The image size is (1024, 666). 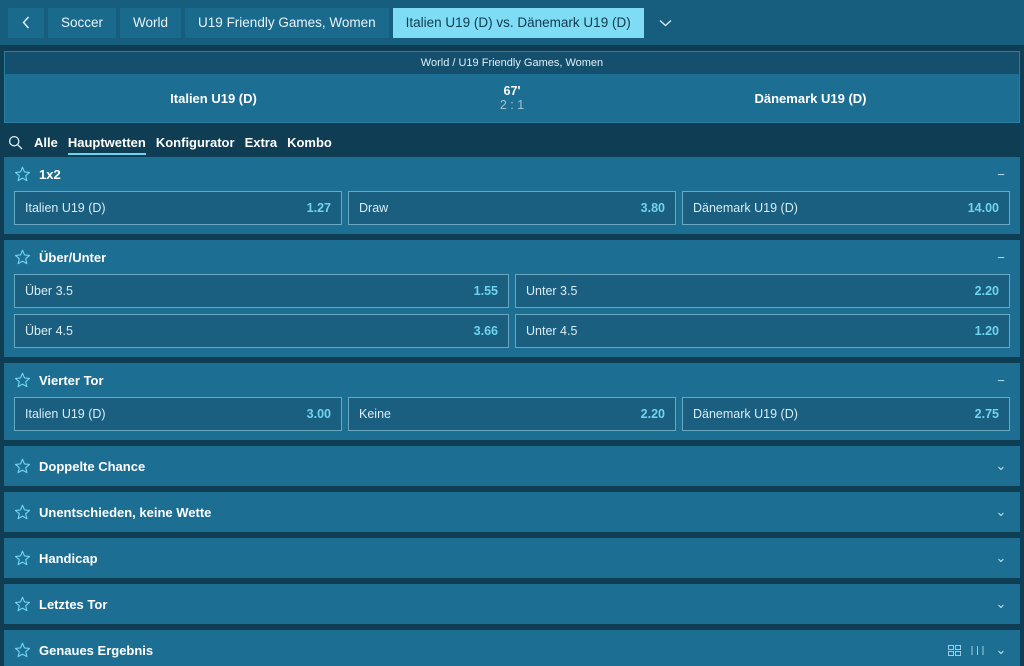 What do you see at coordinates (318, 208) in the screenshot?
I see `odds-value: 1.27` at bounding box center [318, 208].